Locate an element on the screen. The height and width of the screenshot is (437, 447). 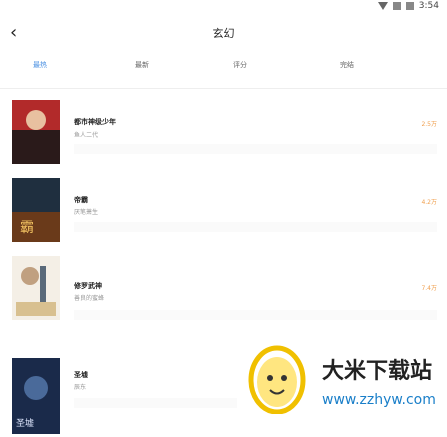
sim-icon is located at coordinates (396, 6).